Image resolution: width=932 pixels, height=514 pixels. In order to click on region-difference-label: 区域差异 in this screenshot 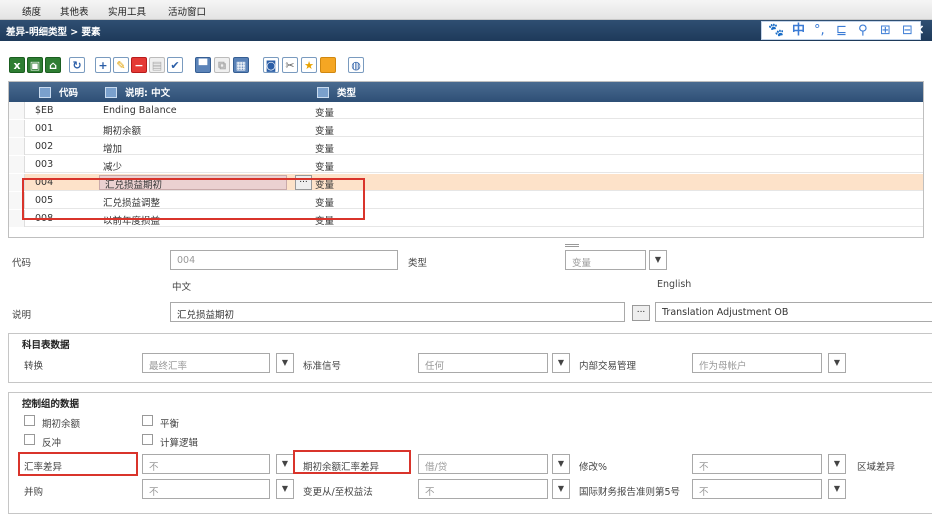, I will do `click(876, 467)`.